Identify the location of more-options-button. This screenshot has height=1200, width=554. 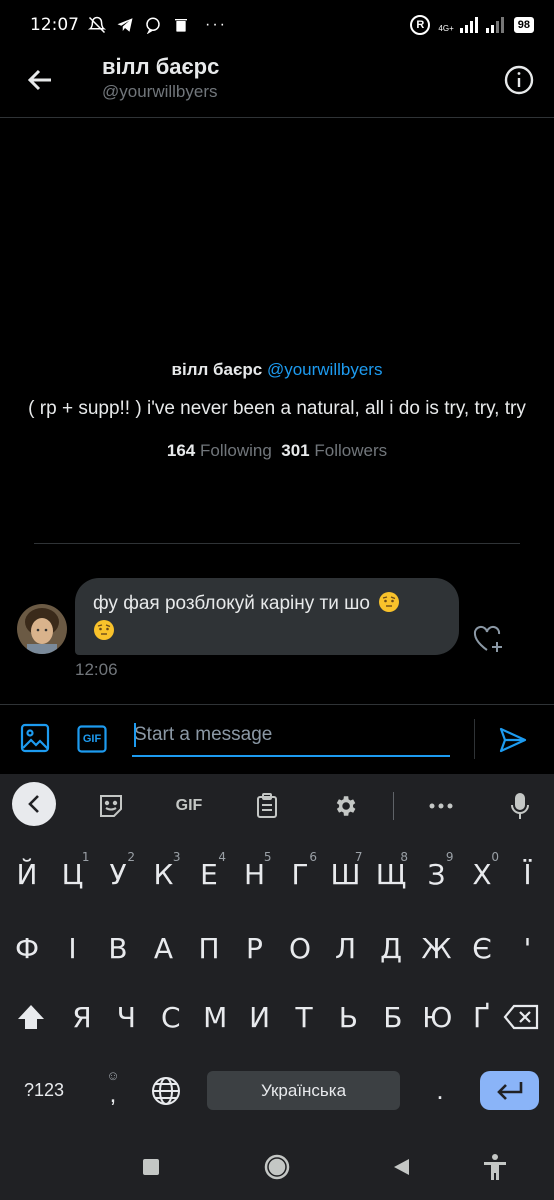
(441, 806).